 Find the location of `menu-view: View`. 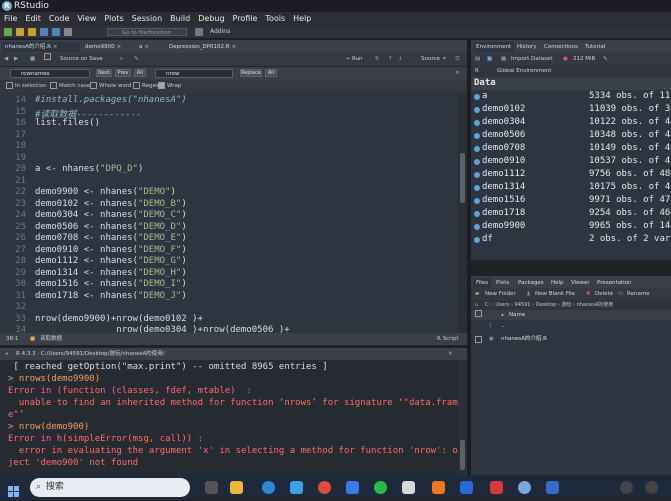

menu-view: View is located at coordinates (86, 18).